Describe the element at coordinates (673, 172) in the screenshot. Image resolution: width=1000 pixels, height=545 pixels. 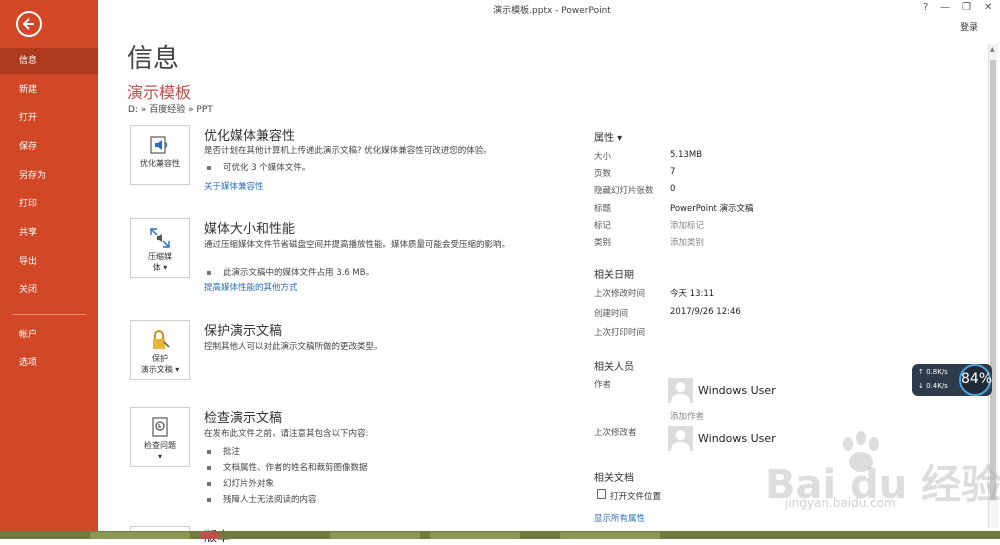
I see `prop-value: 7` at that location.